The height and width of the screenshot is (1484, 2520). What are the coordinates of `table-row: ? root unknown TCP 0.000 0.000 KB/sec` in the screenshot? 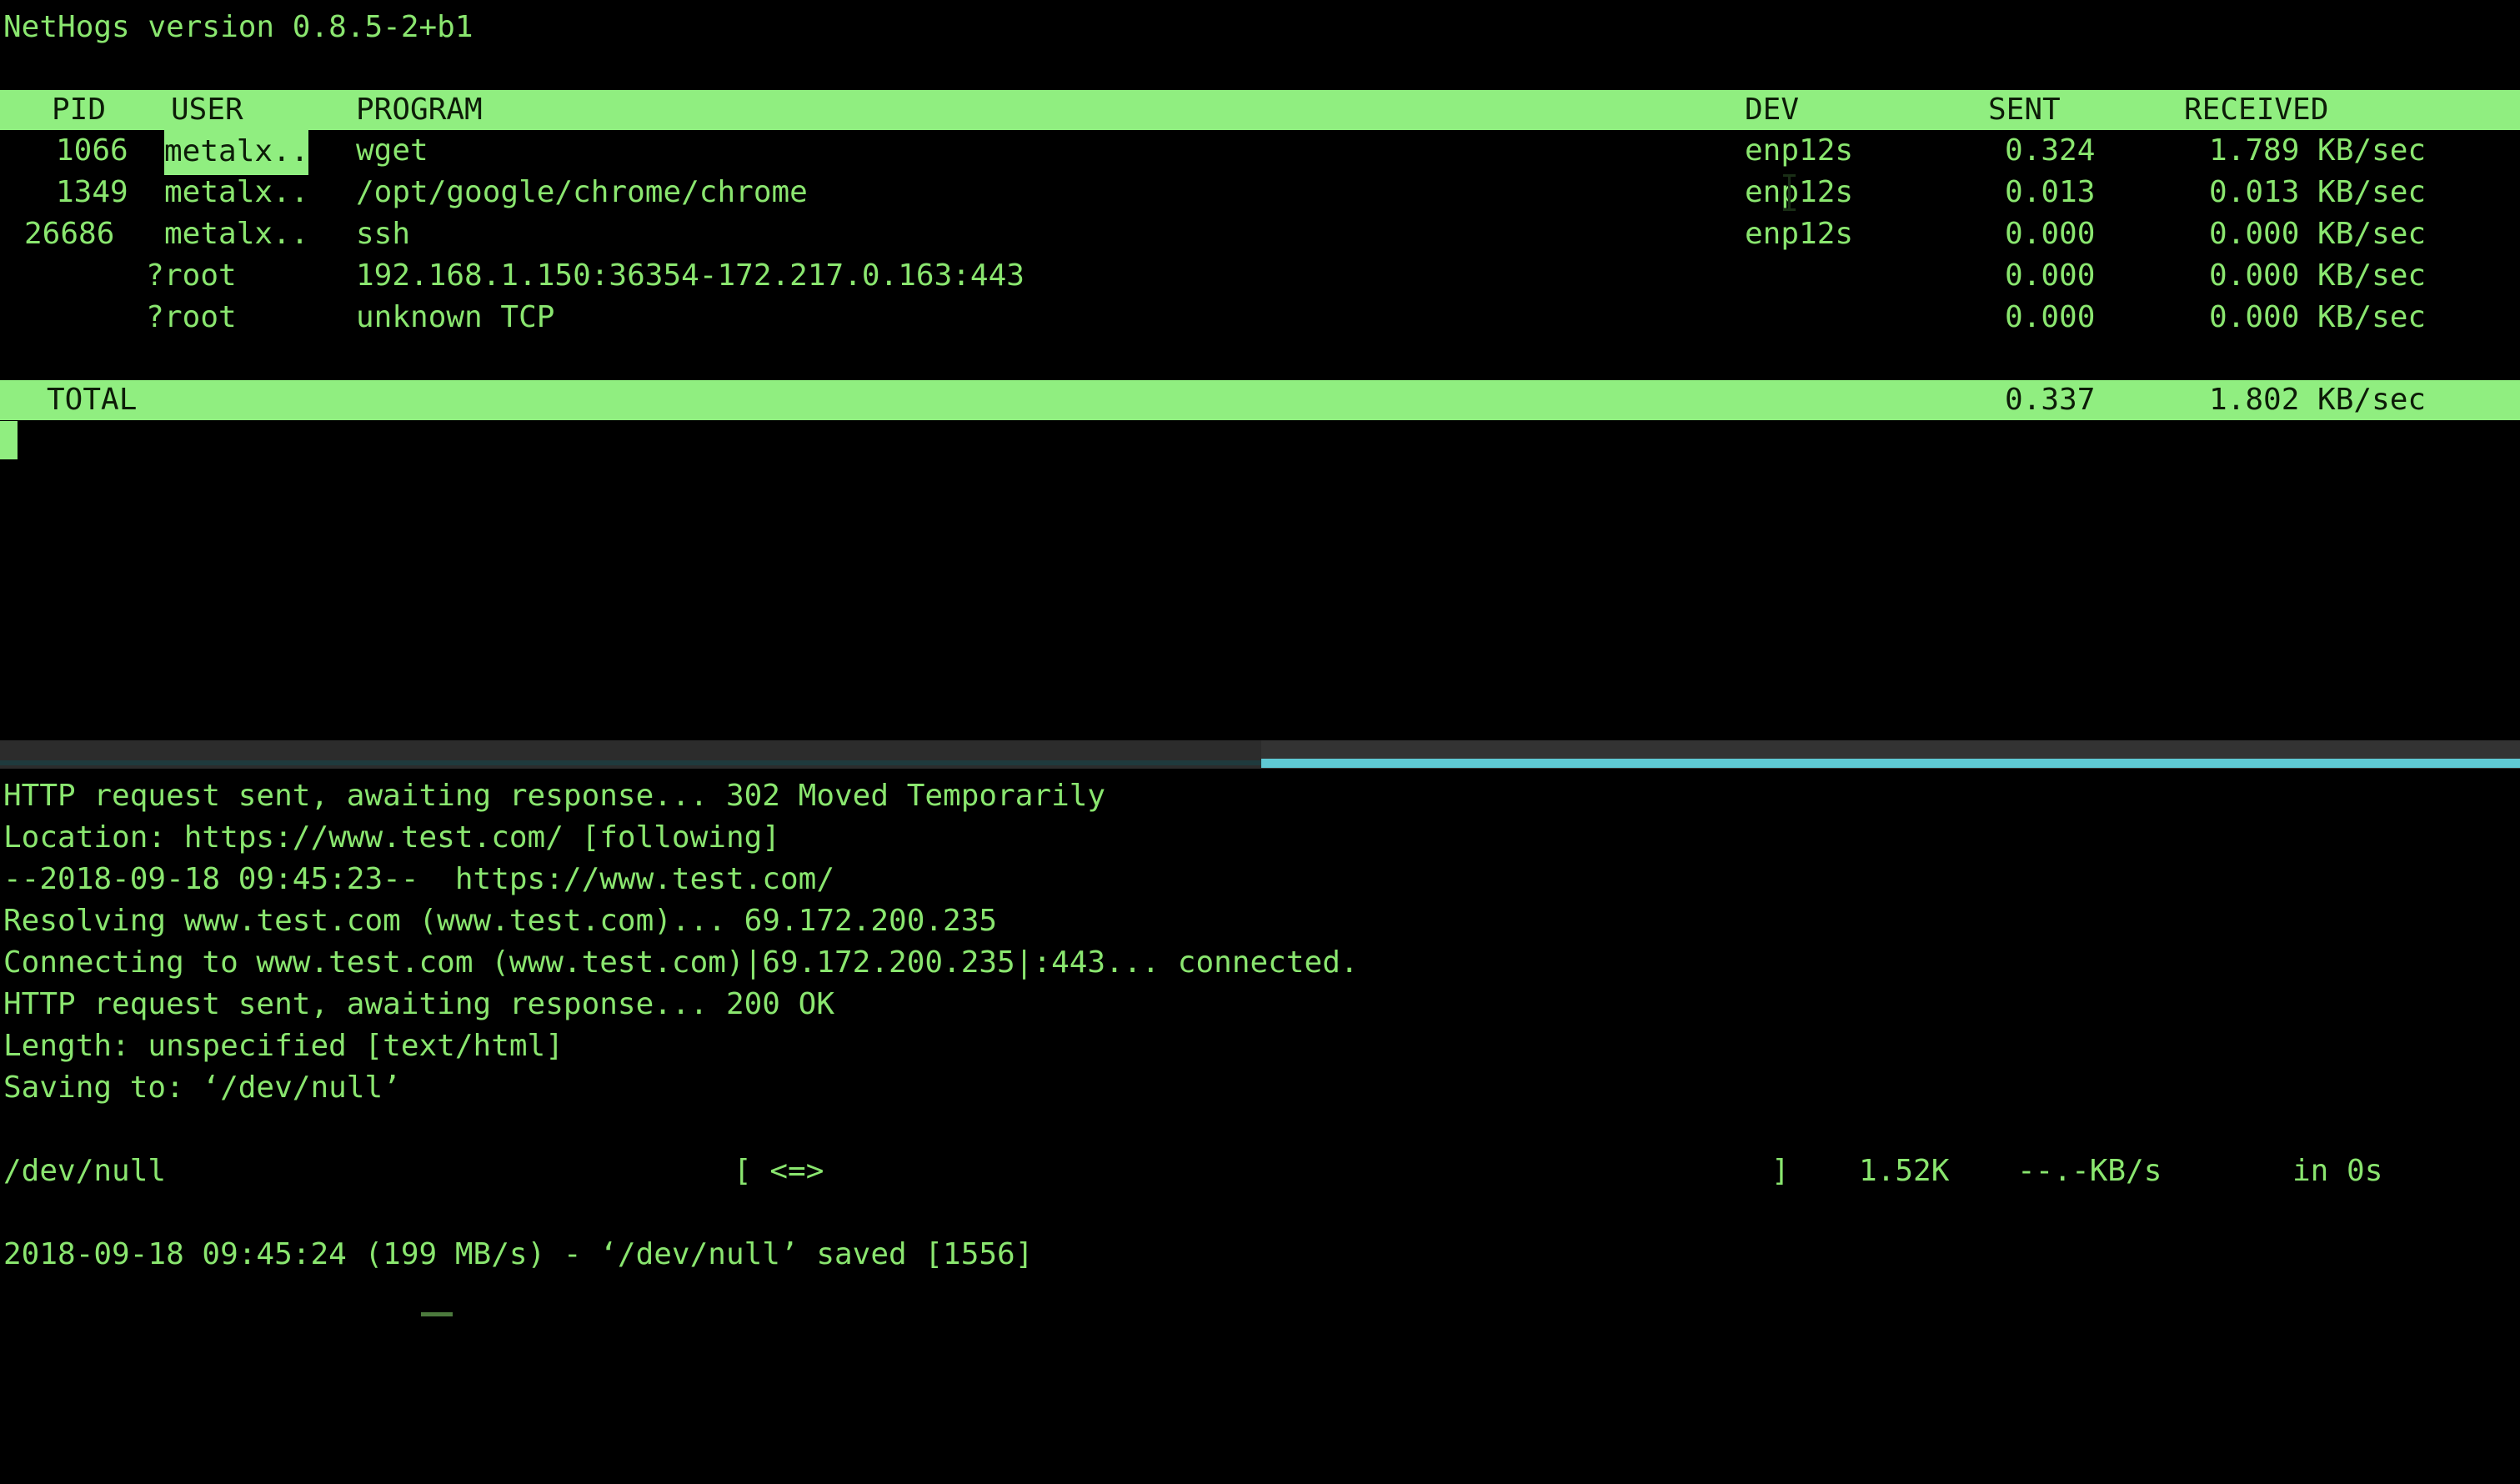 It's located at (1260, 317).